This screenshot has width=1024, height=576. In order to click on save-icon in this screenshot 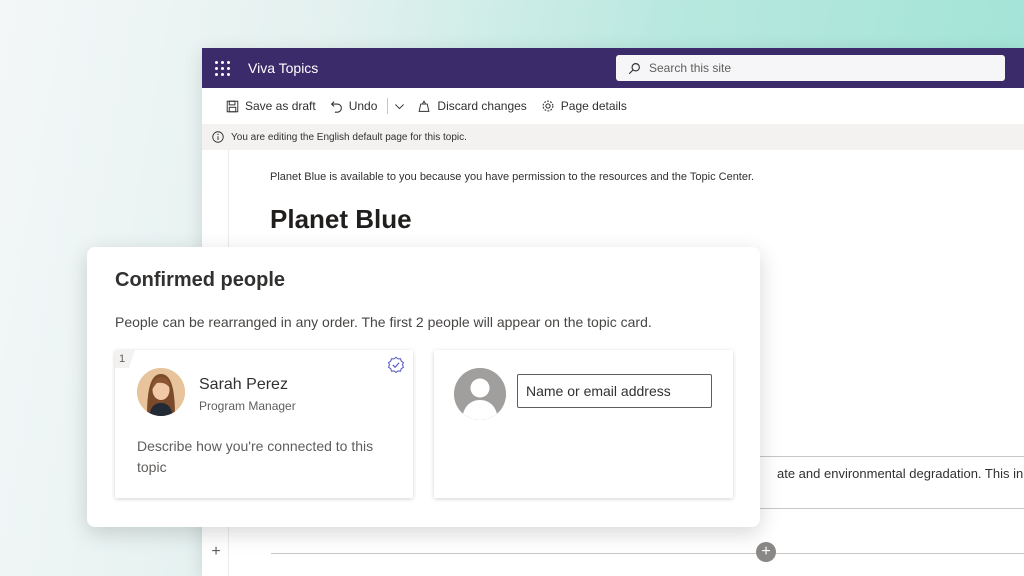, I will do `click(232, 106)`.